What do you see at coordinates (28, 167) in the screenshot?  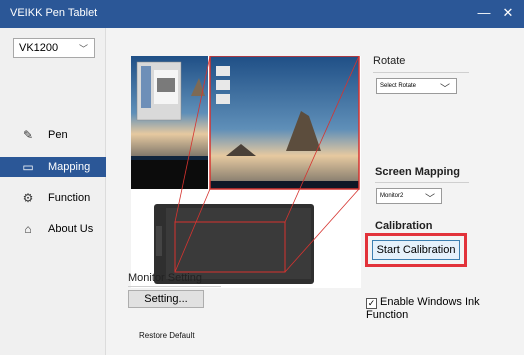 I see `mapping-icon: ▭` at bounding box center [28, 167].